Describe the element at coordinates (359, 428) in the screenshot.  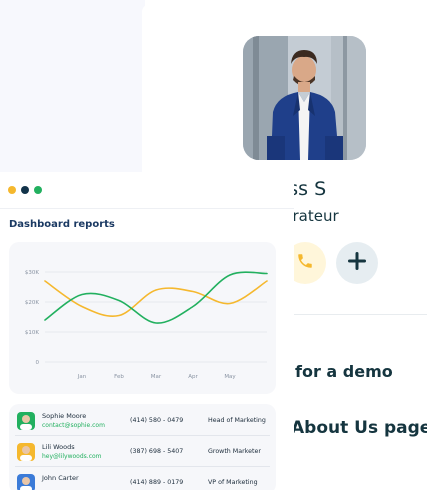
I see `about-us-link: About Us page` at that location.